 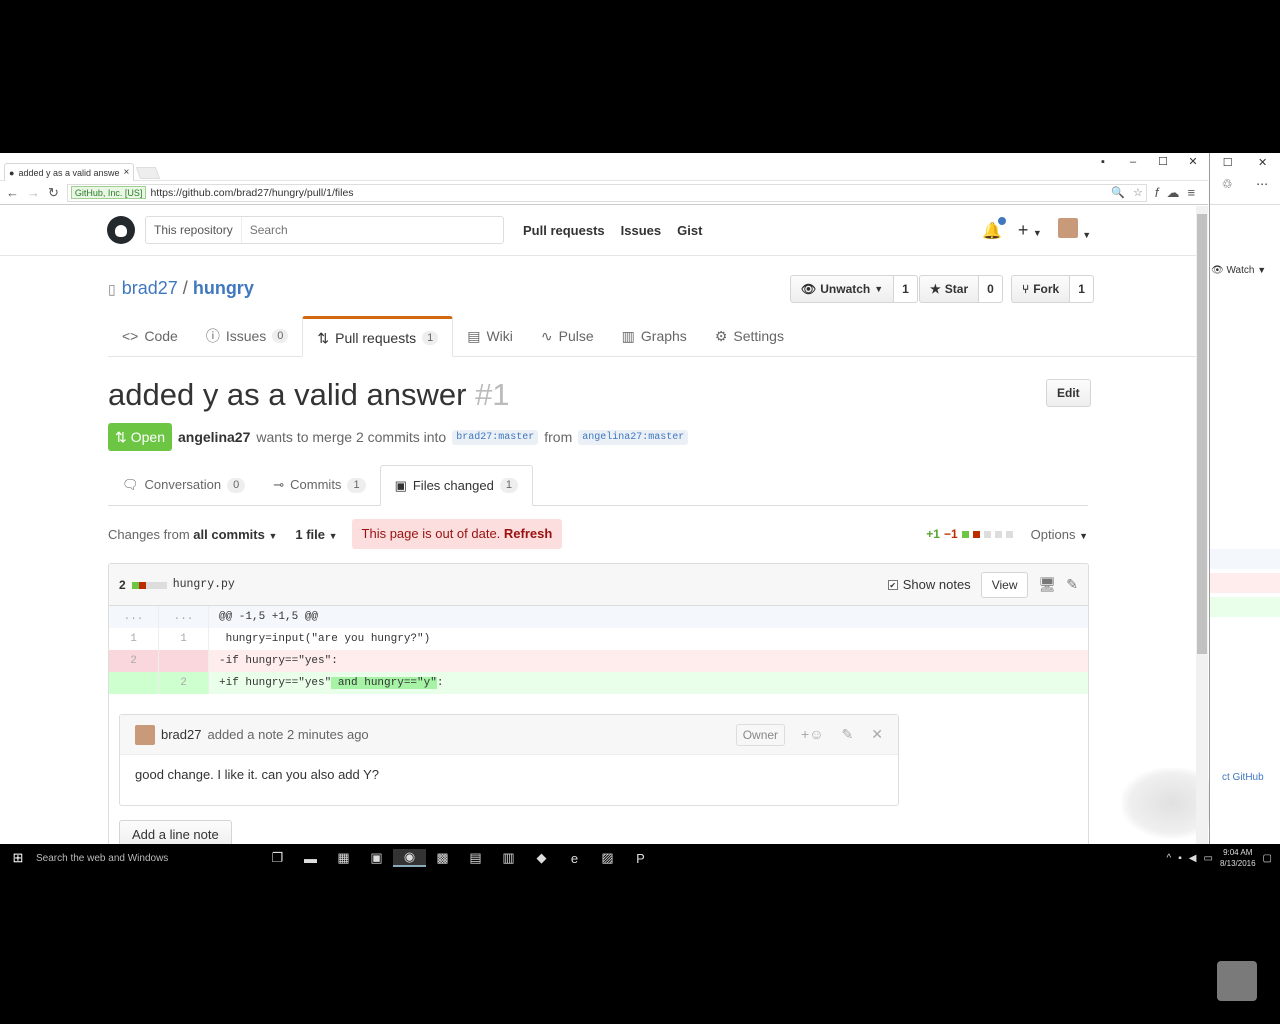 What do you see at coordinates (1059, 534) in the screenshot?
I see `options-dropdown: Options ▼` at bounding box center [1059, 534].